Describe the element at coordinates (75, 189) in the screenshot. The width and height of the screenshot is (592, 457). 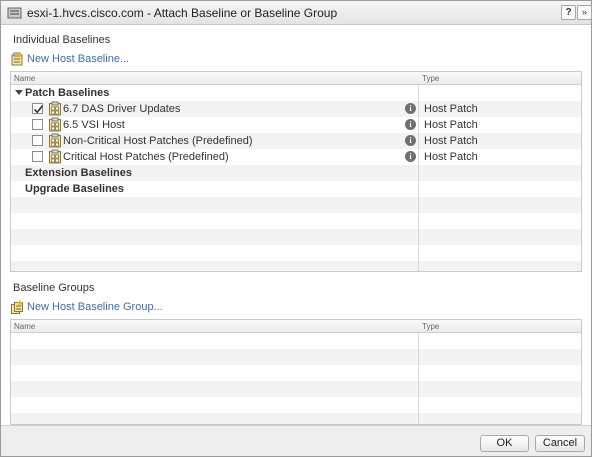
I see `group-label: Upgrade Baselines` at that location.